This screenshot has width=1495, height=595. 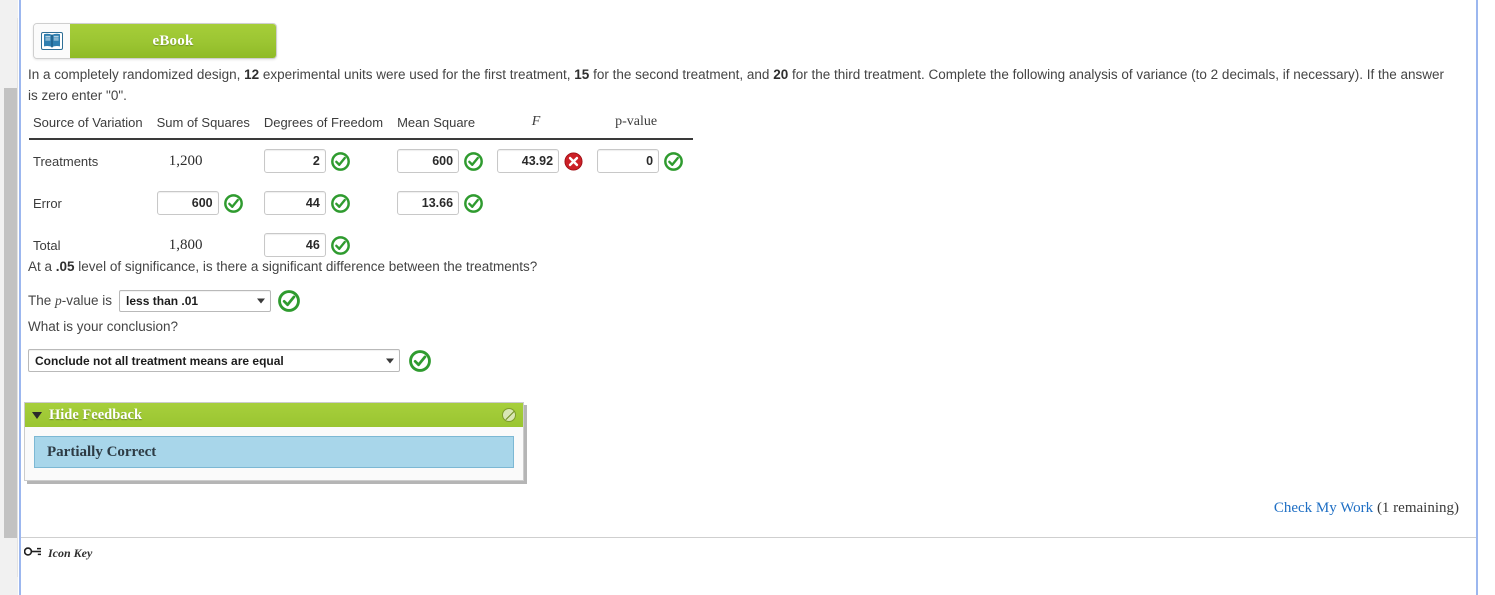 I want to click on check-my-work-area: Check My Work (1 remaining), so click(x=1366, y=508).